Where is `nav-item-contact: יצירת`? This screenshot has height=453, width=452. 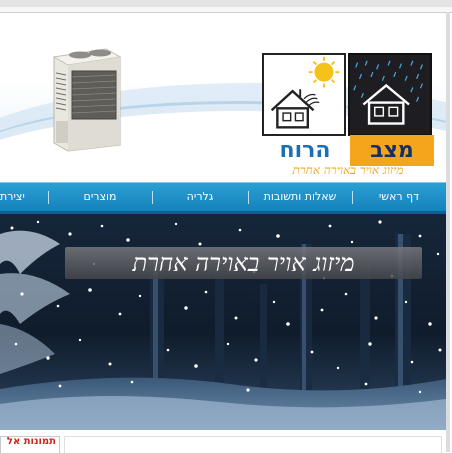
nav-item-contact: יצירת is located at coordinates (24, 197).